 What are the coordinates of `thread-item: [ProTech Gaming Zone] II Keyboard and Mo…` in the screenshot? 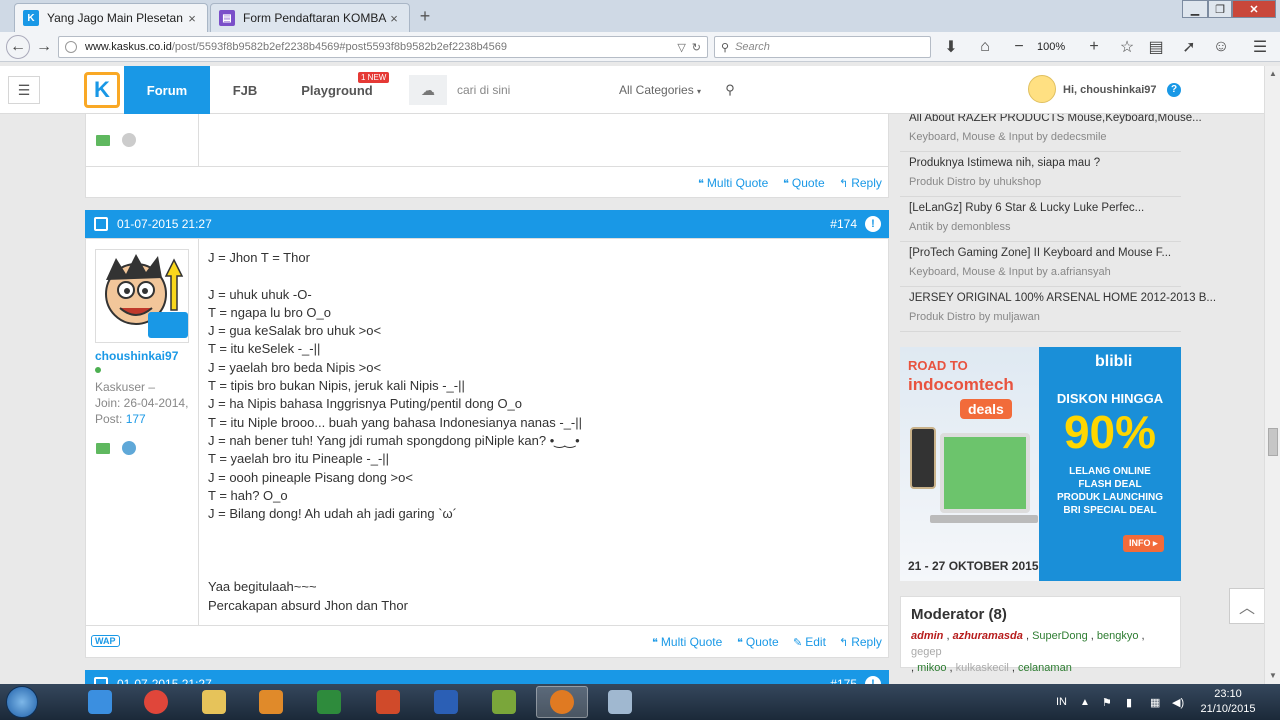 It's located at (1040, 264).